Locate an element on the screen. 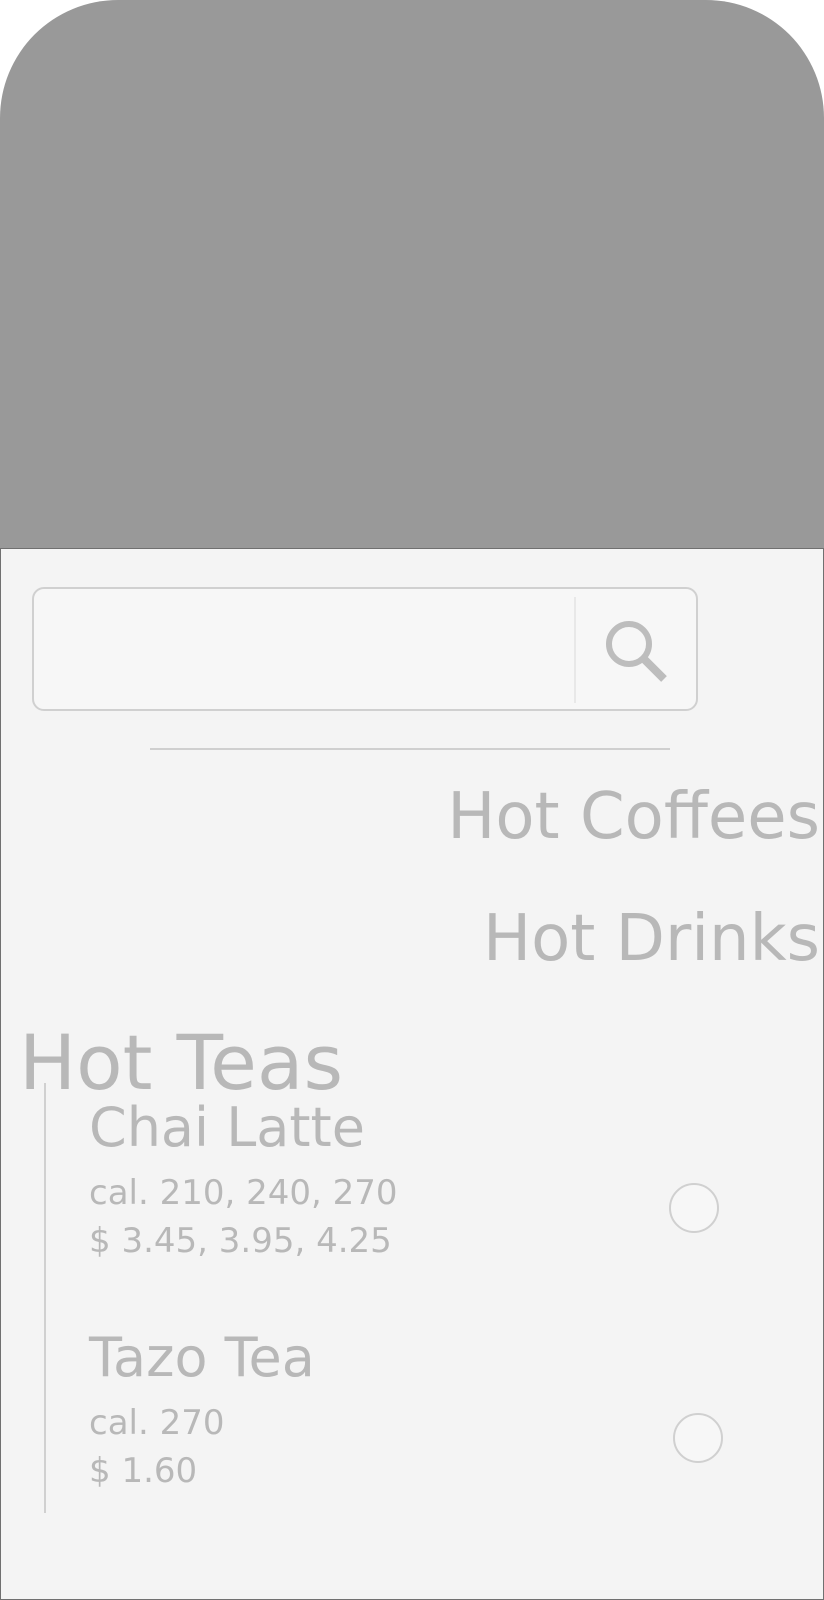 The height and width of the screenshot is (1600, 824). search-separator is located at coordinates (410, 749).